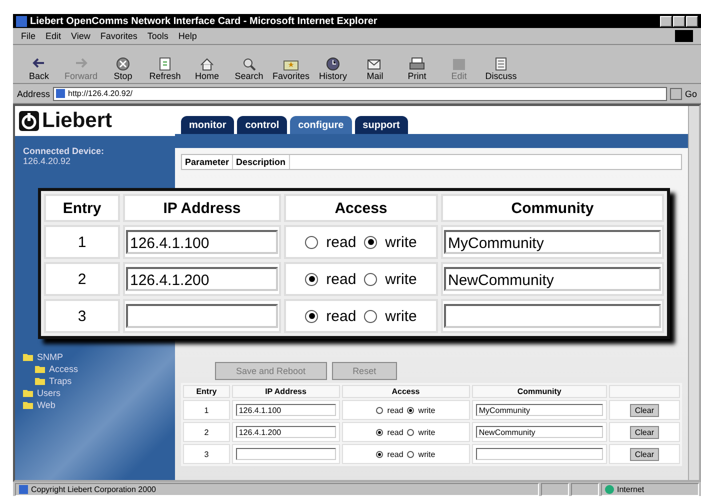 This screenshot has height=498, width=701. I want to click on address-label: Address, so click(33, 93).